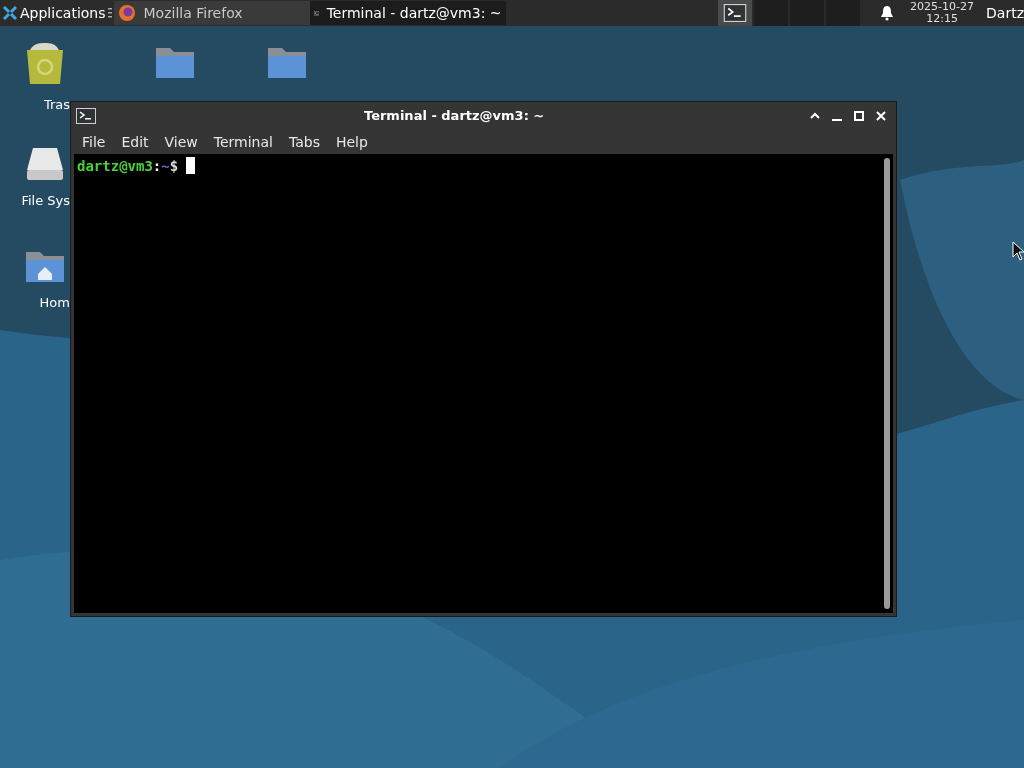 This screenshot has width=1024, height=768. I want to click on separator-handle-icon, so click(109, 13).